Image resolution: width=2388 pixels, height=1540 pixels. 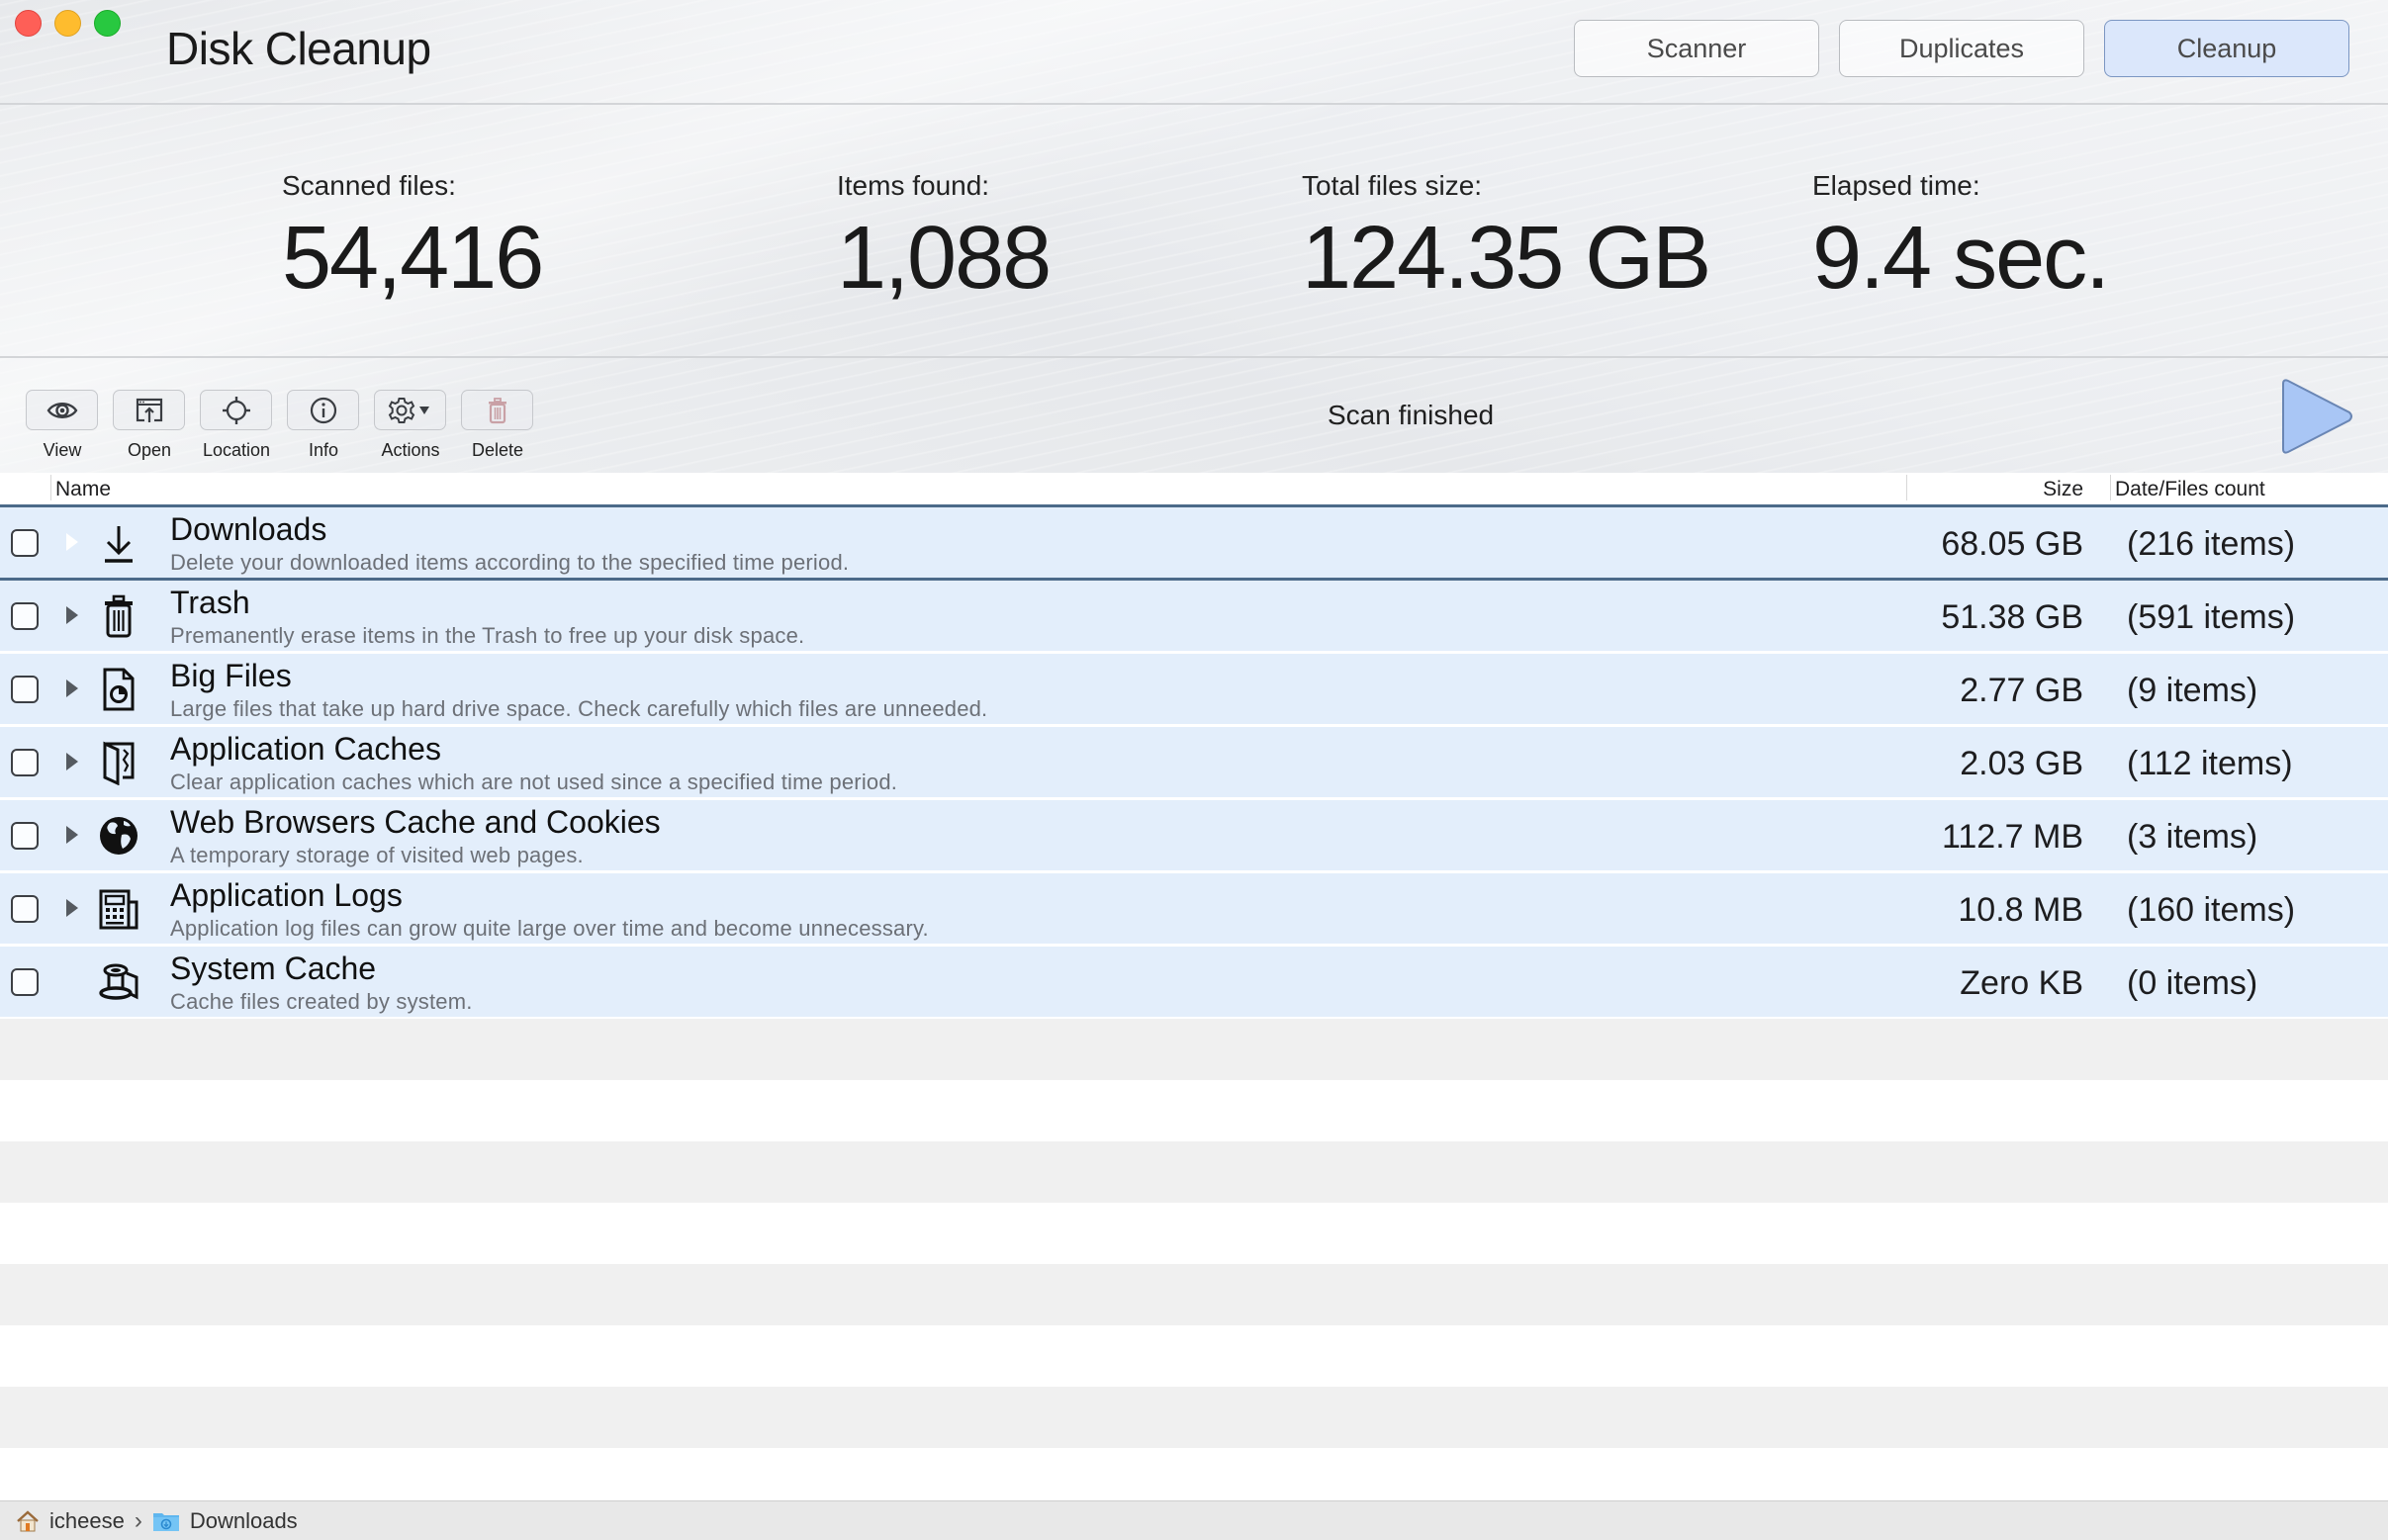 I want to click on toolbar-view: View, so click(x=62, y=425).